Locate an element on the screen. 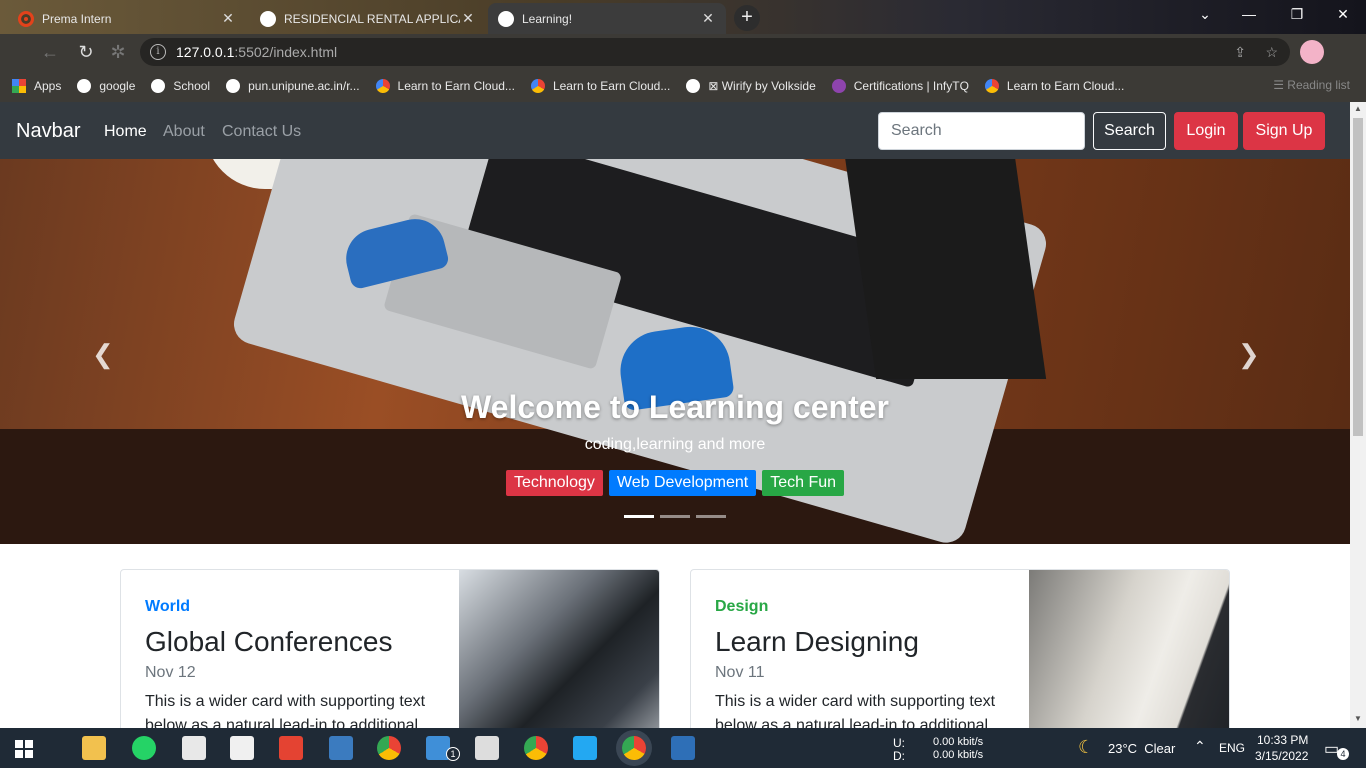  laptop-screen-image is located at coordinates (945, 269).